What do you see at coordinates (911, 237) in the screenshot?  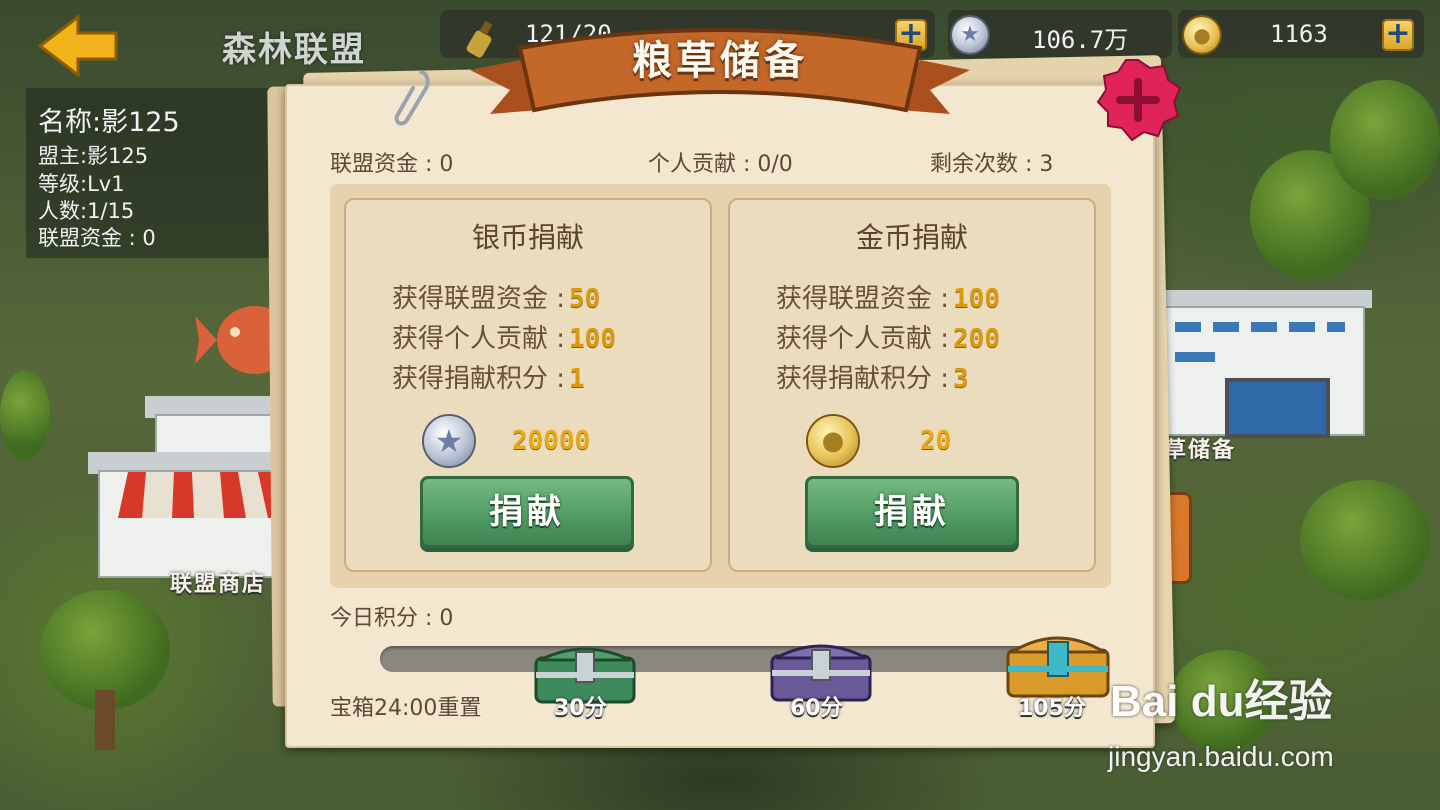 I see `card-title: 金币捐献` at bounding box center [911, 237].